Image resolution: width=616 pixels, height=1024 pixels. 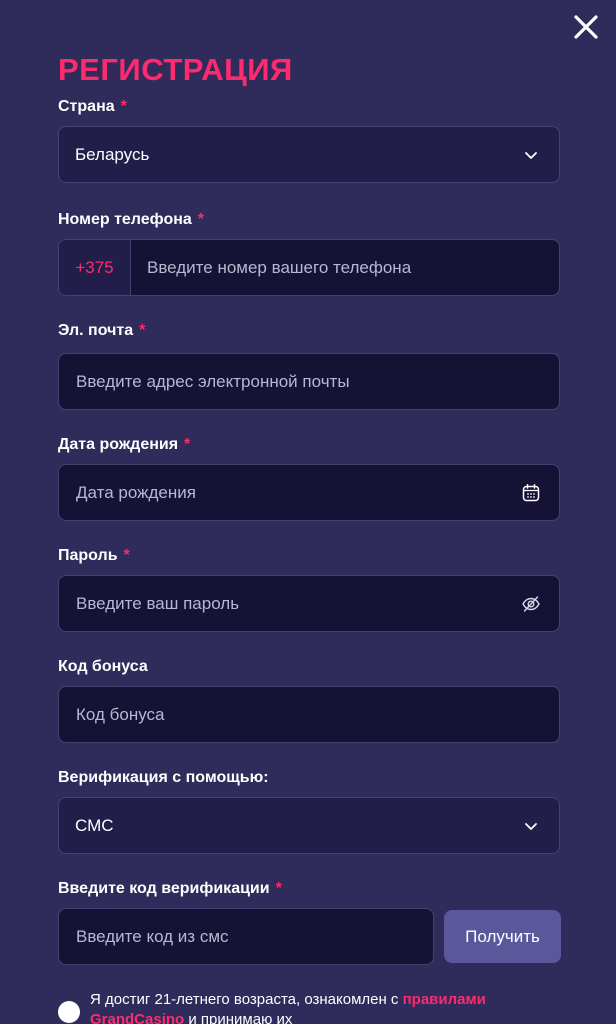 What do you see at coordinates (69, 1012) in the screenshot?
I see `agreement-checkbox` at bounding box center [69, 1012].